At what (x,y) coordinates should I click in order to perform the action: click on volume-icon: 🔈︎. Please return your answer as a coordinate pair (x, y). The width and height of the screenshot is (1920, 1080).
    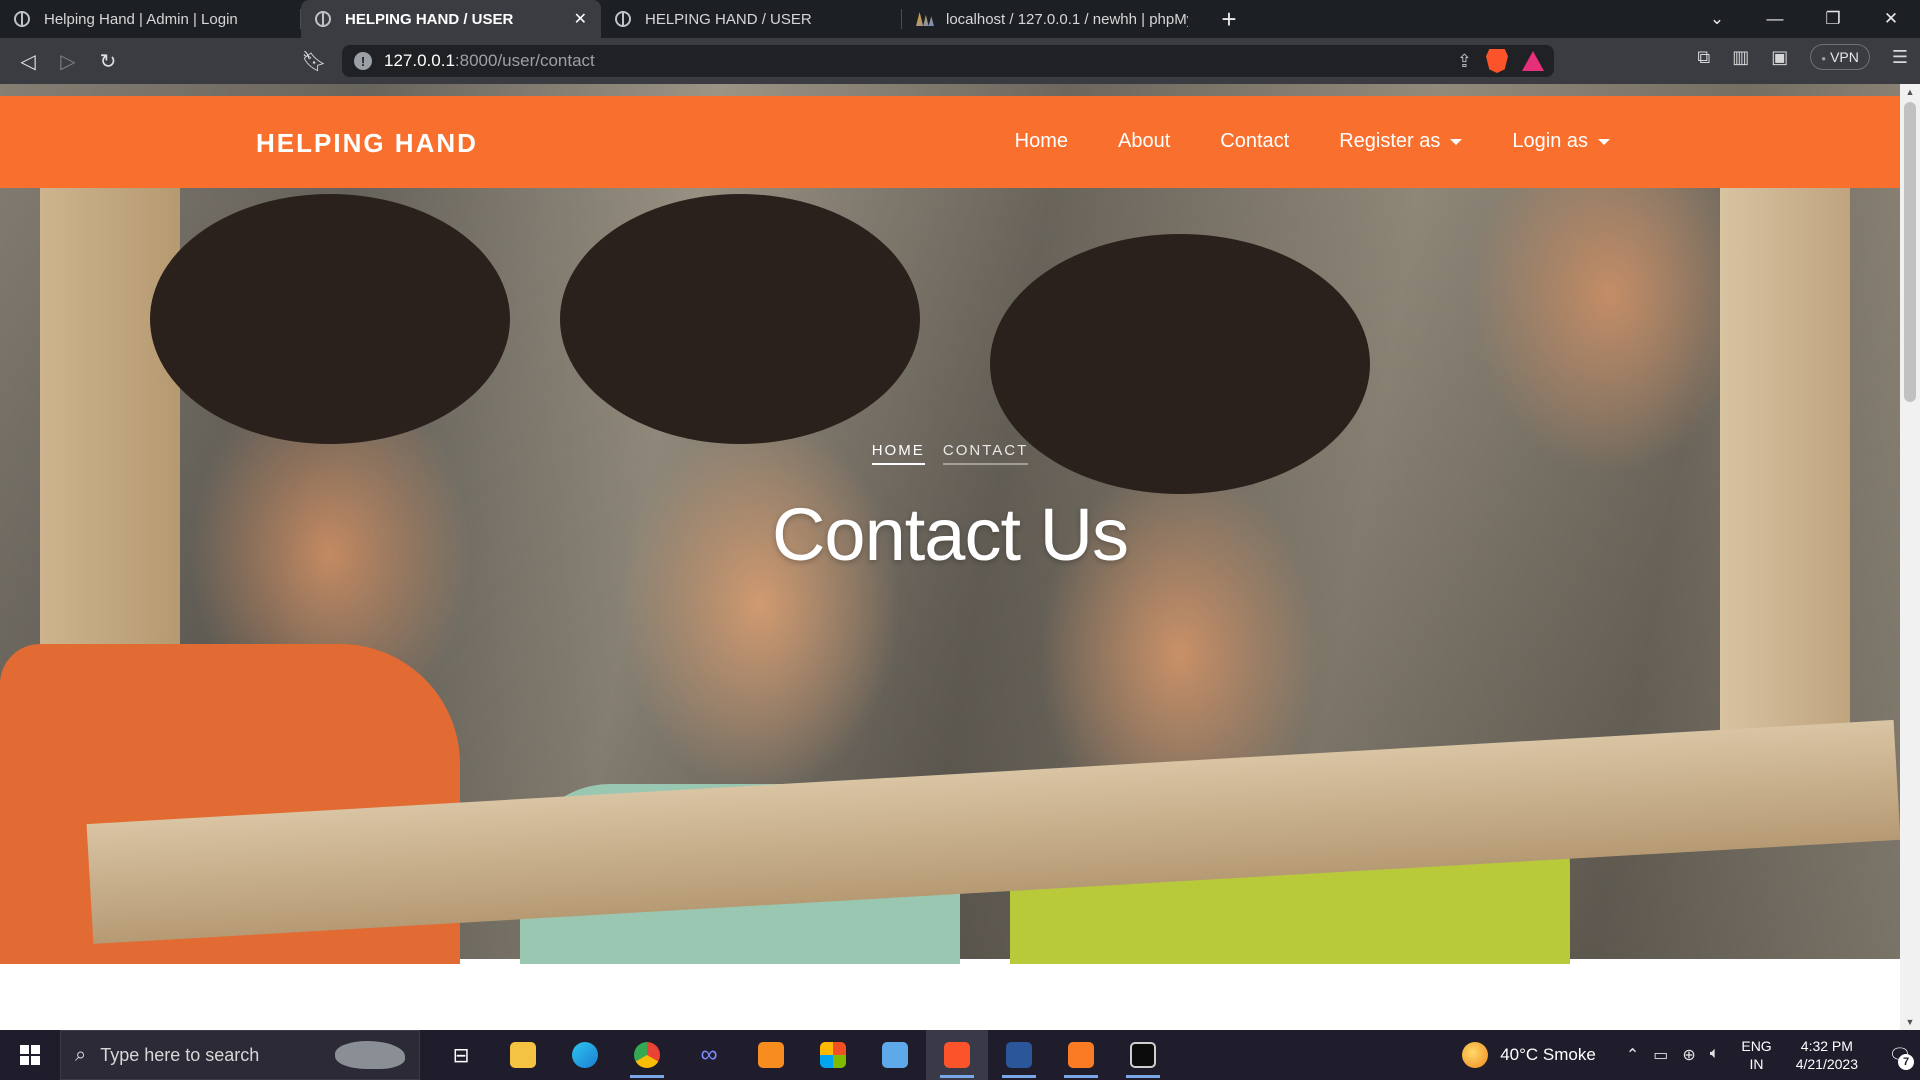
    Looking at the image, I should click on (1715, 1055).